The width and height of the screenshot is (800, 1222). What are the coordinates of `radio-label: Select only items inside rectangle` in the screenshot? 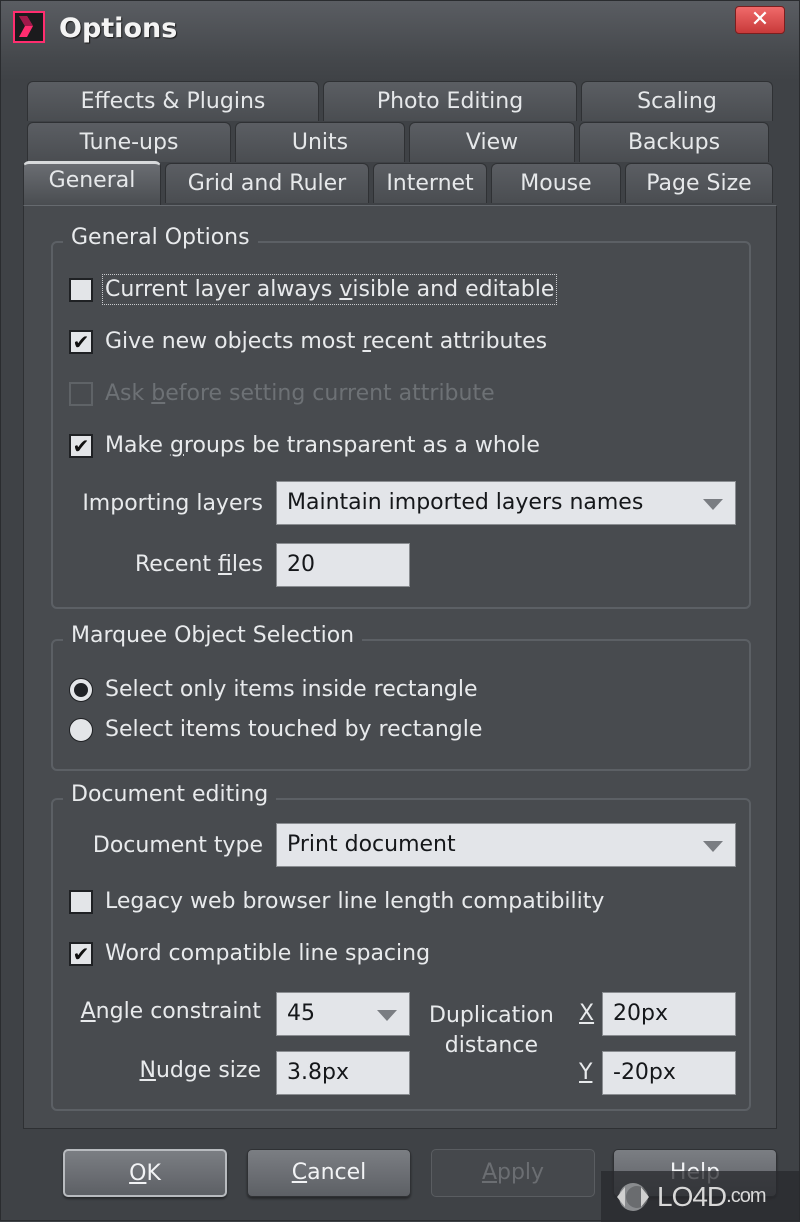 It's located at (291, 689).